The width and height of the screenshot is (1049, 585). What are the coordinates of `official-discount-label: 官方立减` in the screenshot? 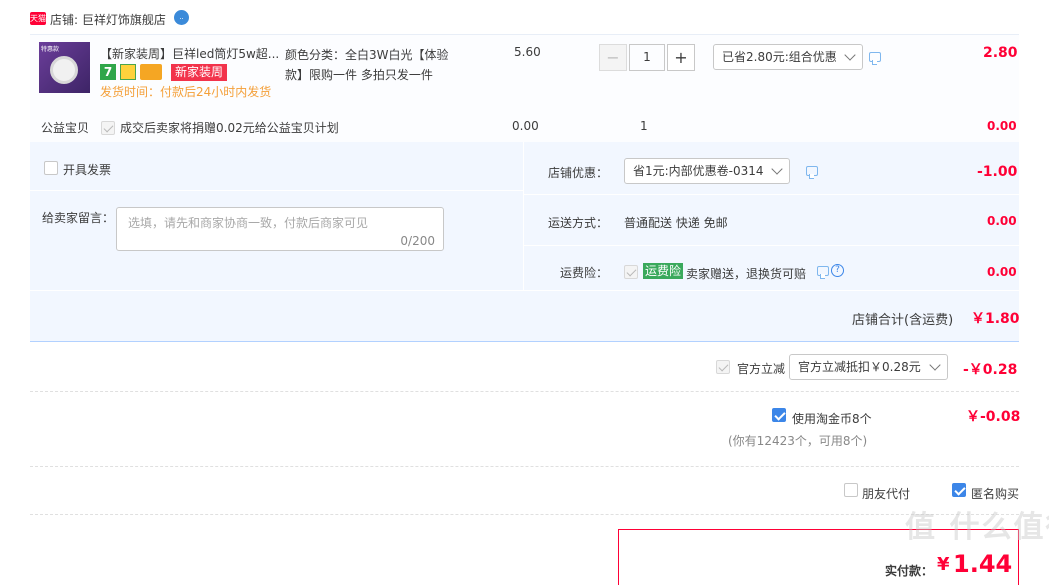 It's located at (761, 369).